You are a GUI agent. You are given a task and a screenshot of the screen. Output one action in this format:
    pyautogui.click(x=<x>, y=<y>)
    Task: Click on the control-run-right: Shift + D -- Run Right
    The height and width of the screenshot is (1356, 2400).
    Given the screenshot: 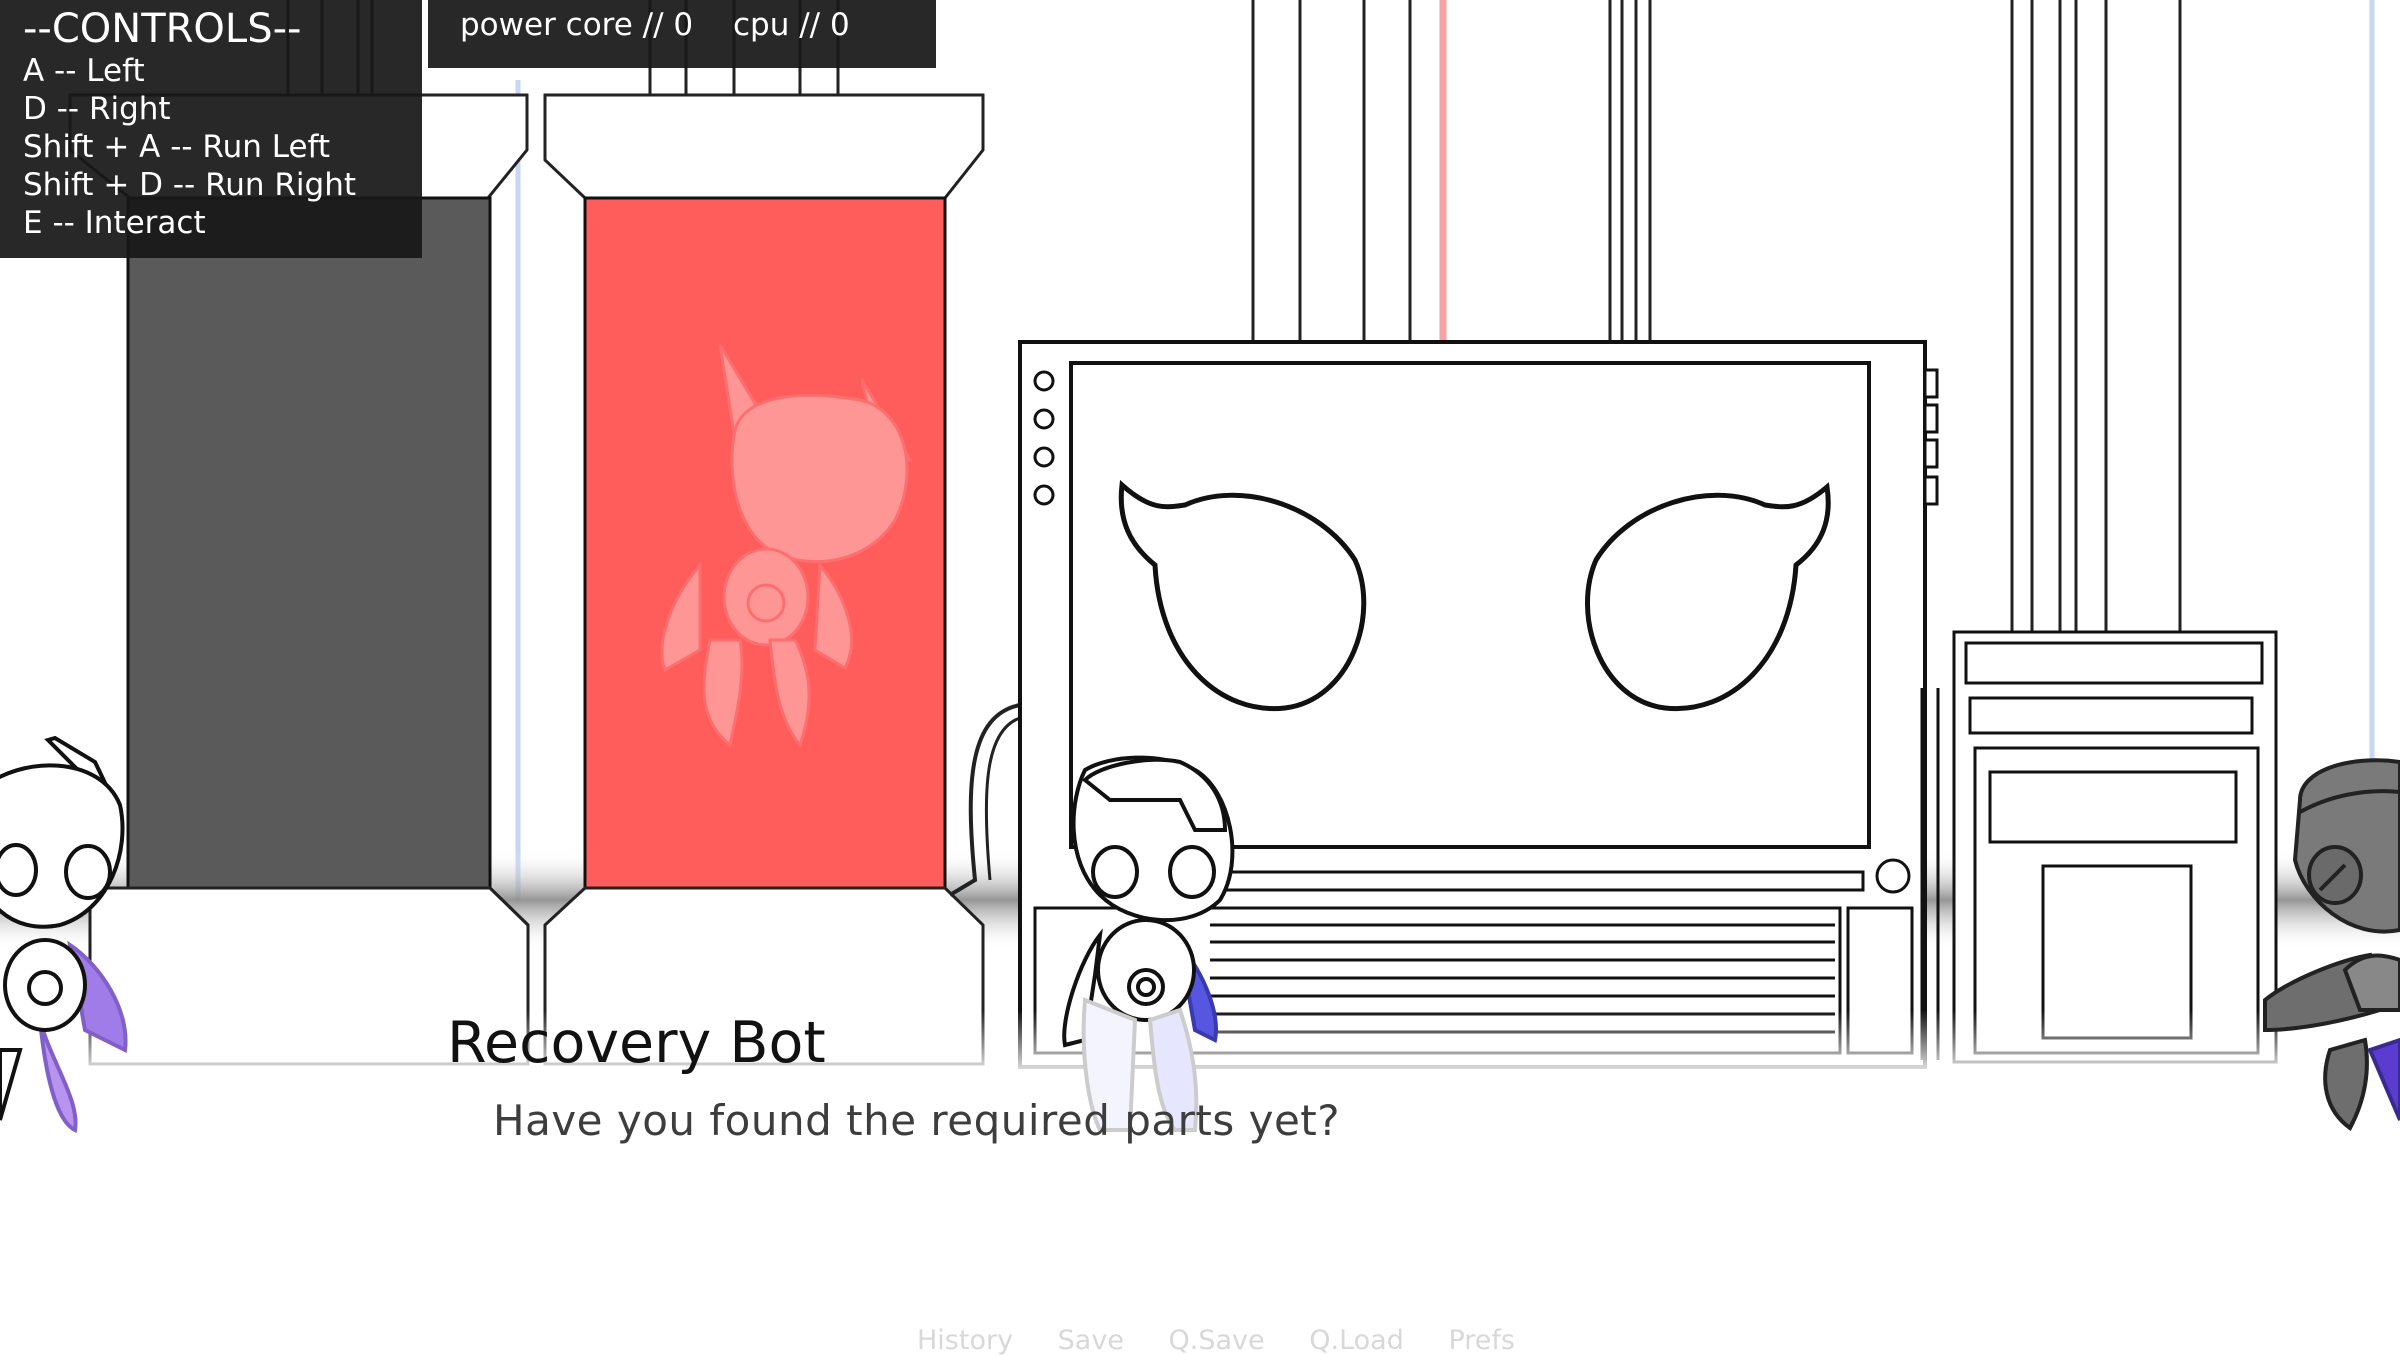 What is the action you would take?
    pyautogui.click(x=190, y=185)
    